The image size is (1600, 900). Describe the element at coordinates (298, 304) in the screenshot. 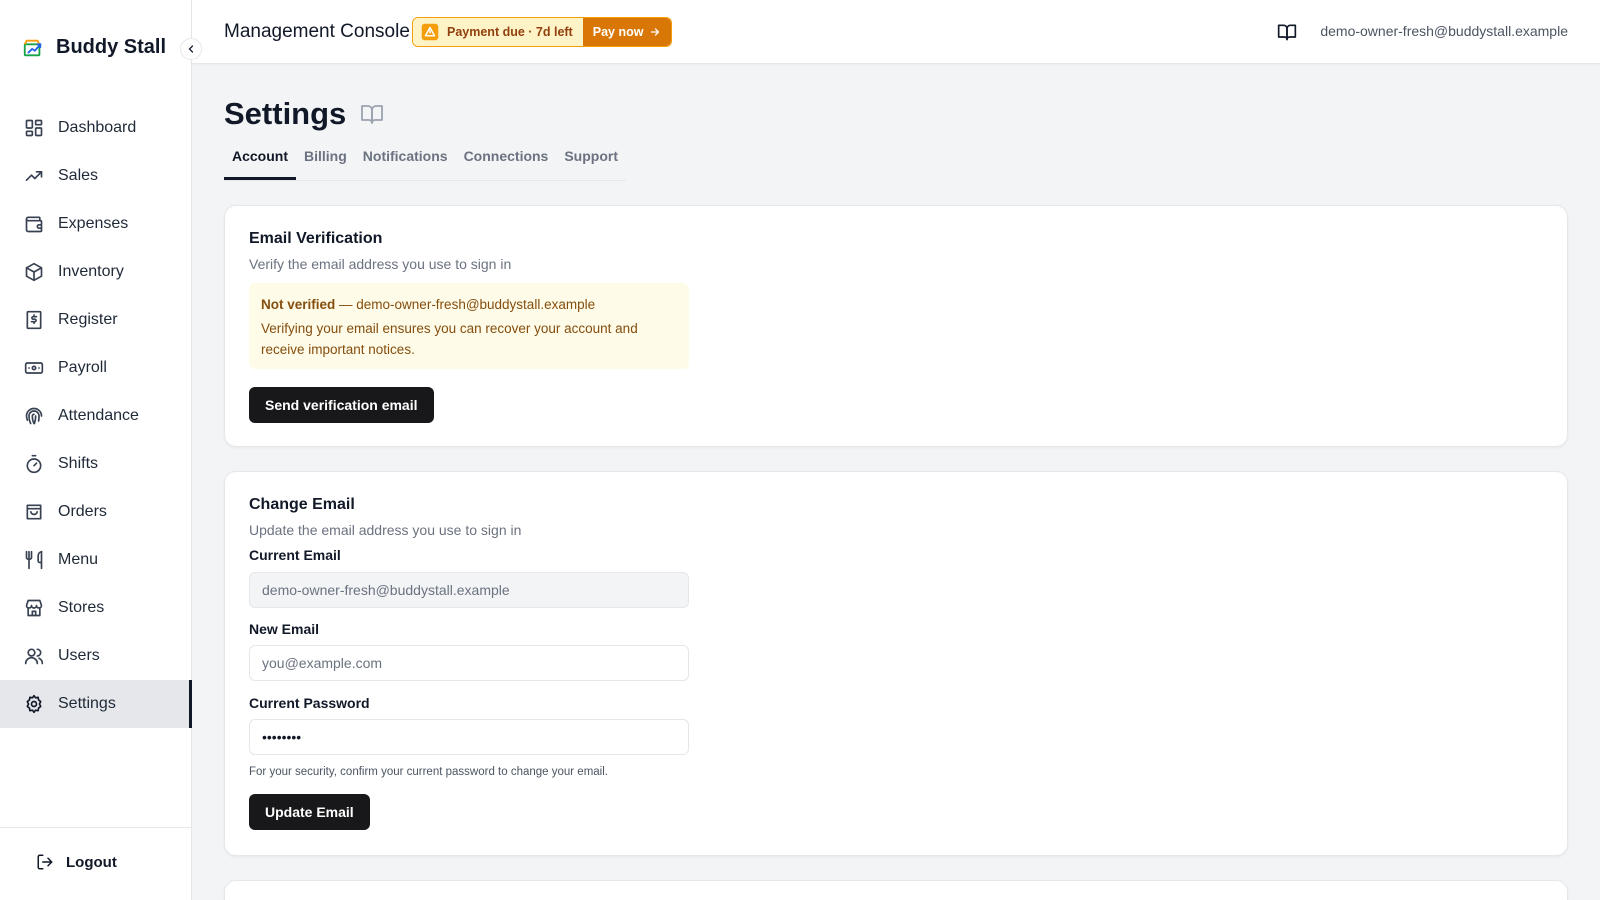

I see `status-label: Not verified` at that location.